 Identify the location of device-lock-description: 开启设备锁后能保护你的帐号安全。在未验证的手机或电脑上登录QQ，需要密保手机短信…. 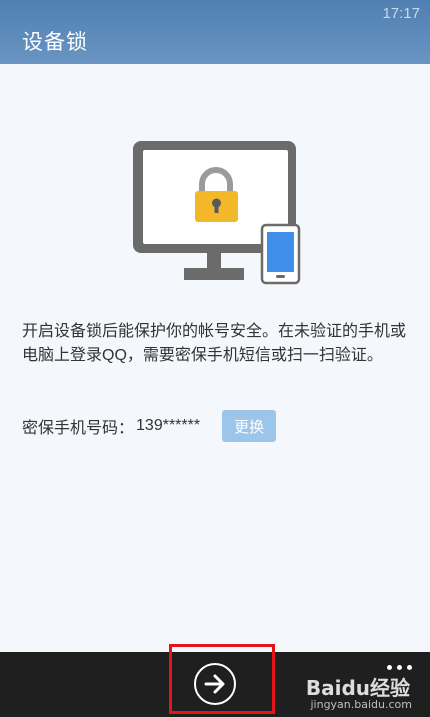
(214, 343).